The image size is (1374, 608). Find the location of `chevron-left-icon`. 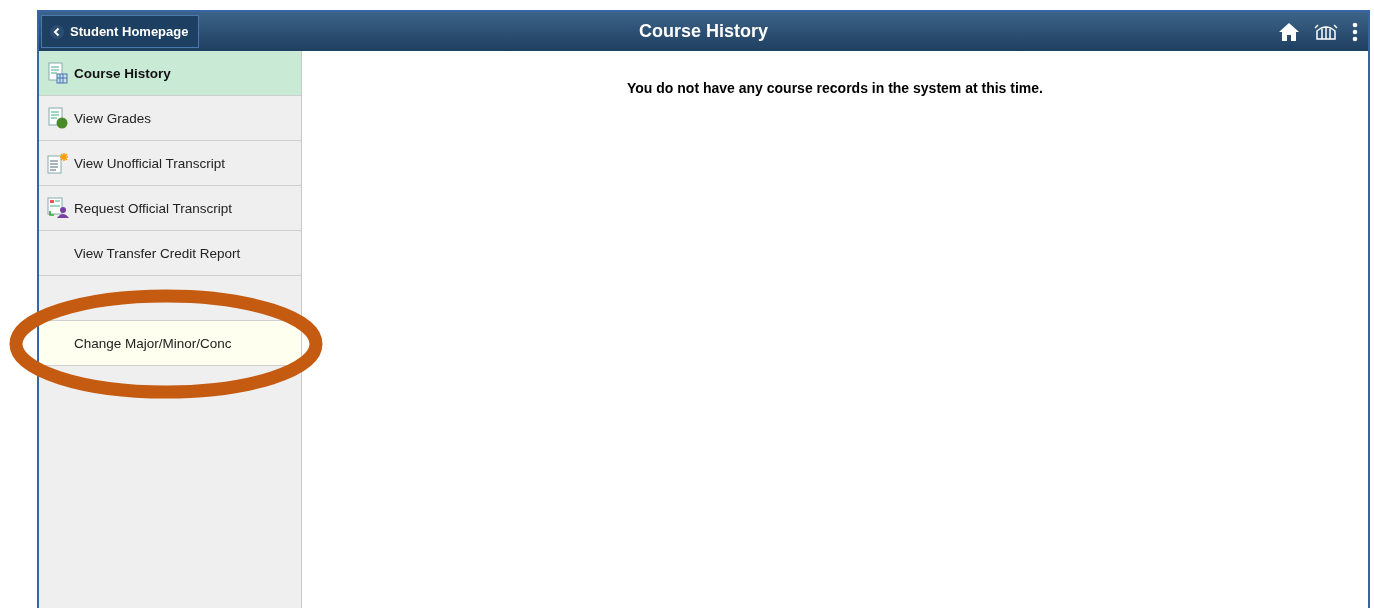

chevron-left-icon is located at coordinates (57, 31).